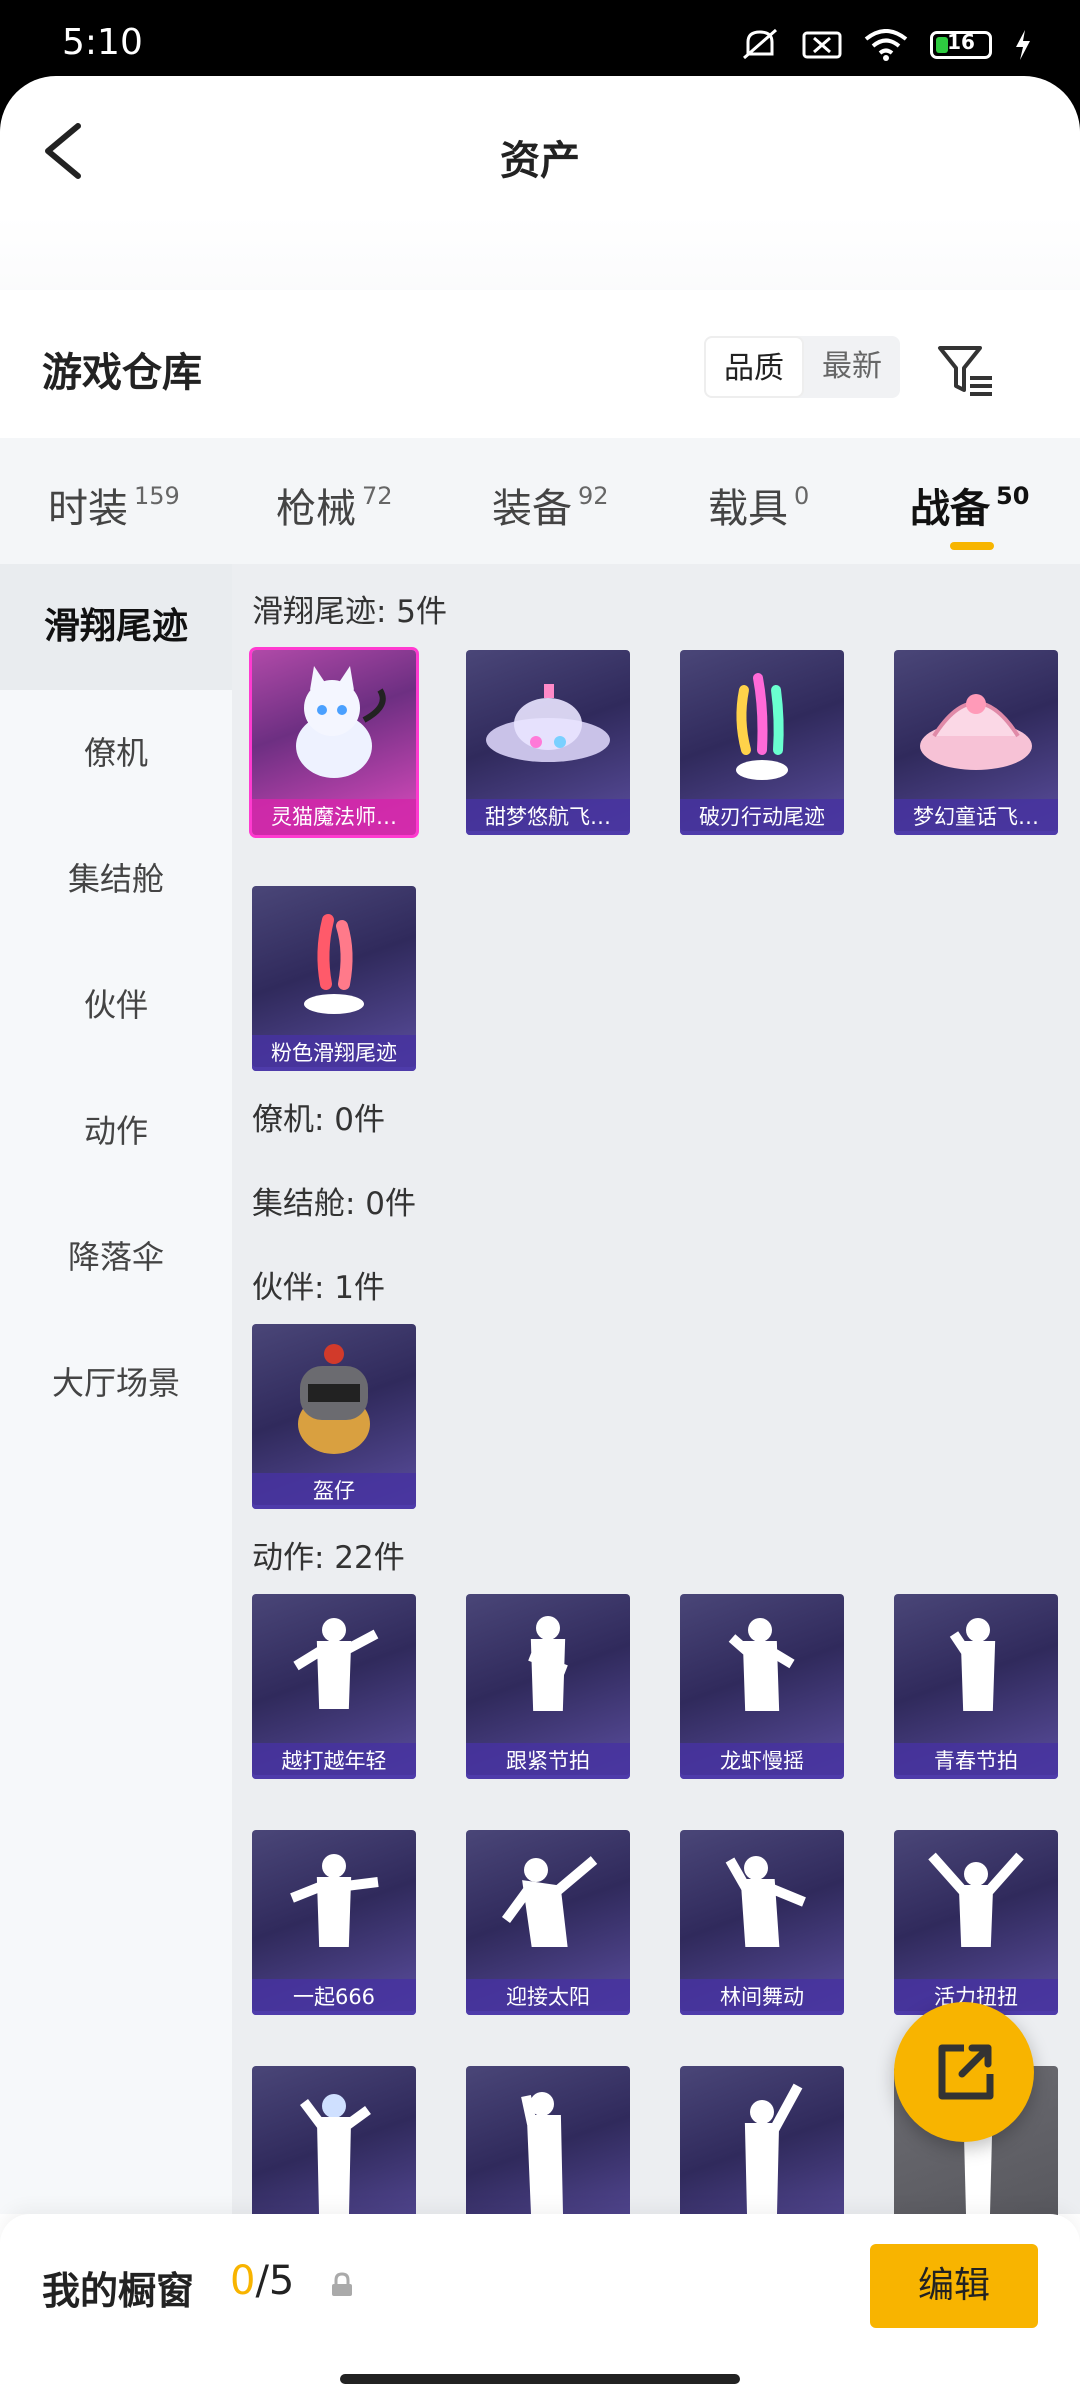 The height and width of the screenshot is (2400, 1080). What do you see at coordinates (334, 1399) in the screenshot?
I see `helmet-chick-image` at bounding box center [334, 1399].